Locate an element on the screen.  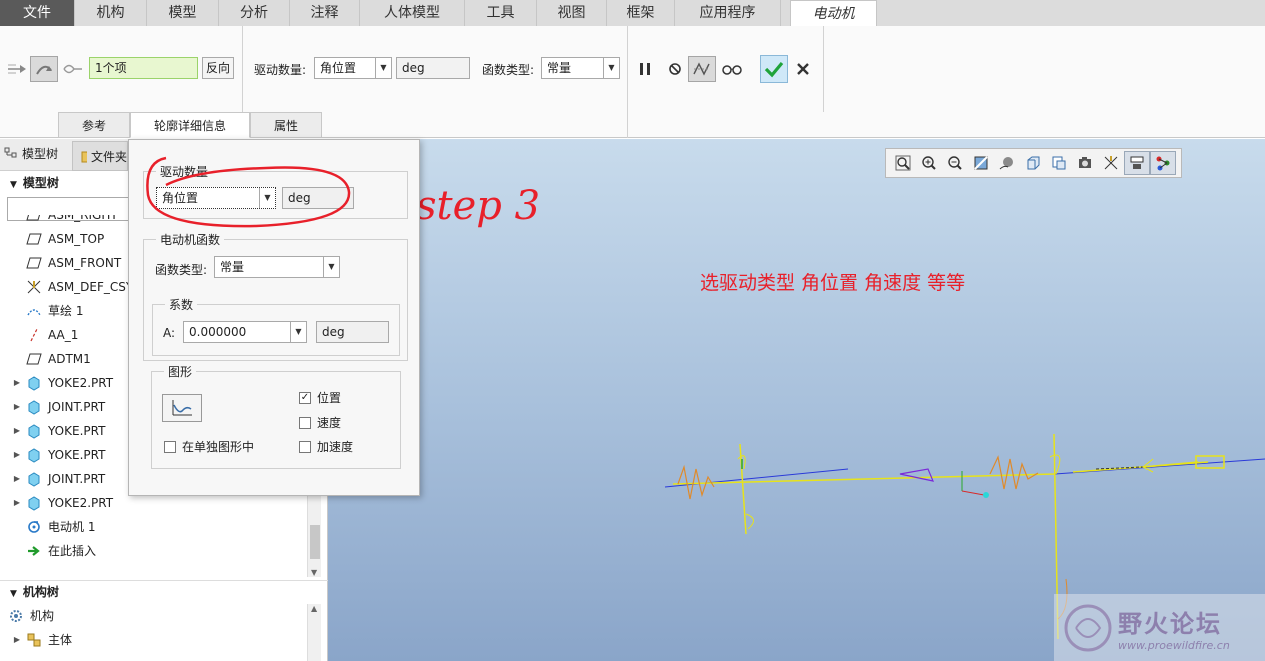
velocity-checkbox is located at coordinates (305, 422).